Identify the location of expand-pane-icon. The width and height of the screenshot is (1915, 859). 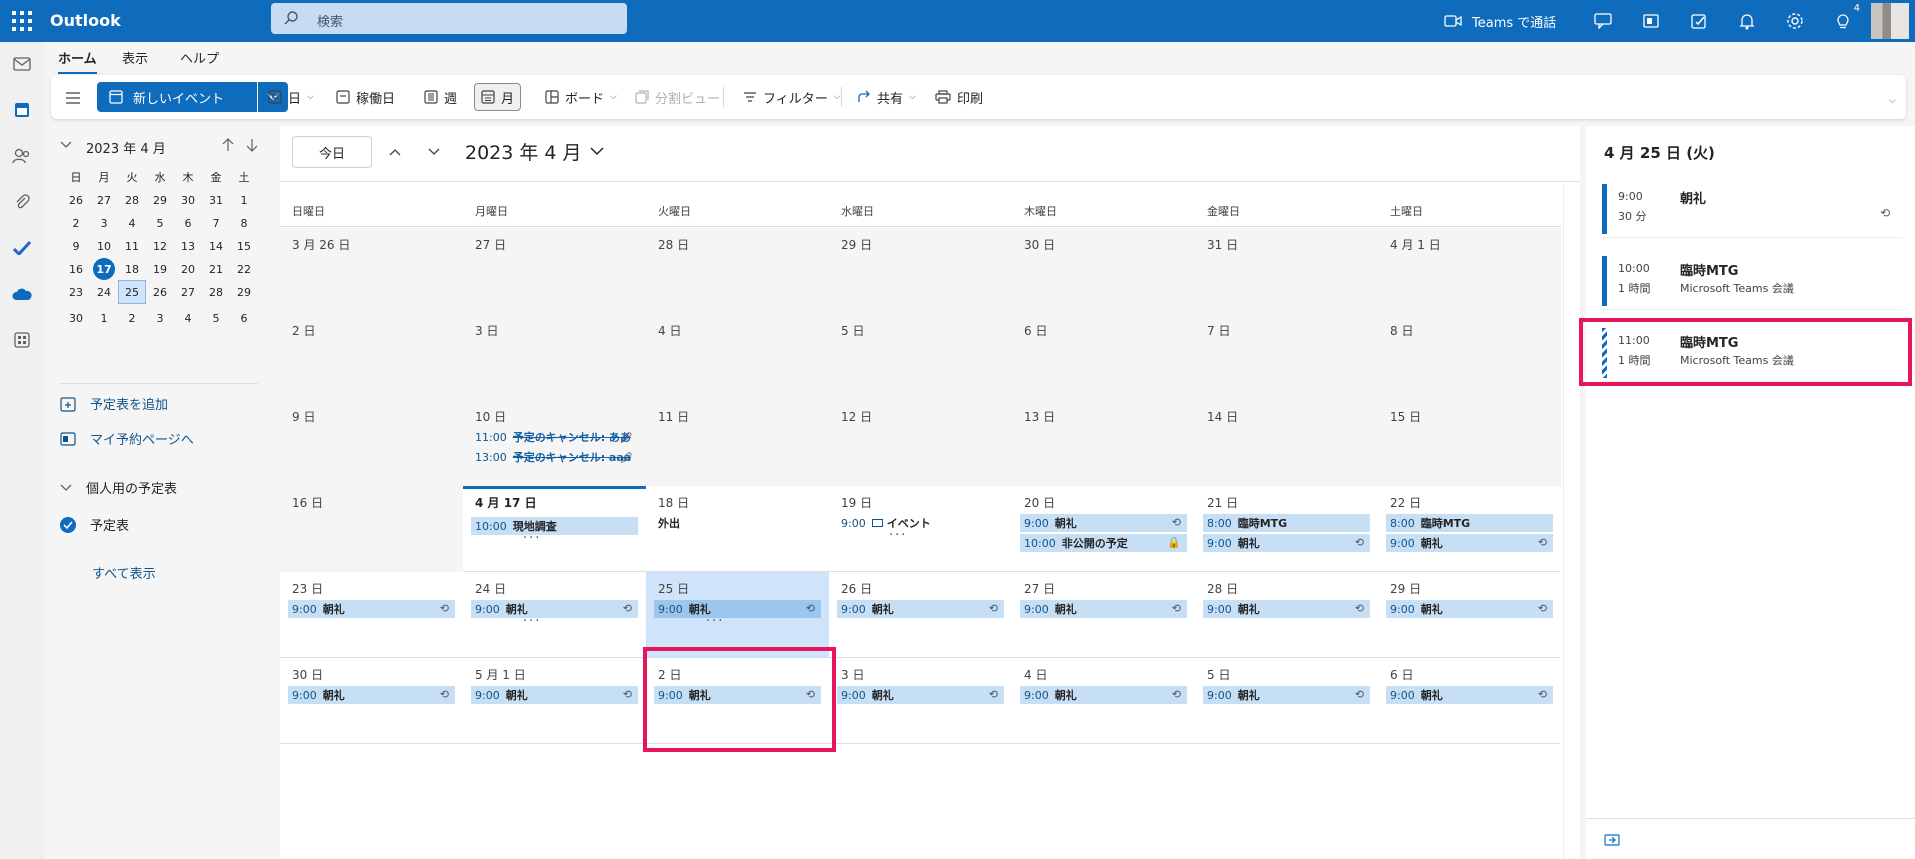
(1612, 838).